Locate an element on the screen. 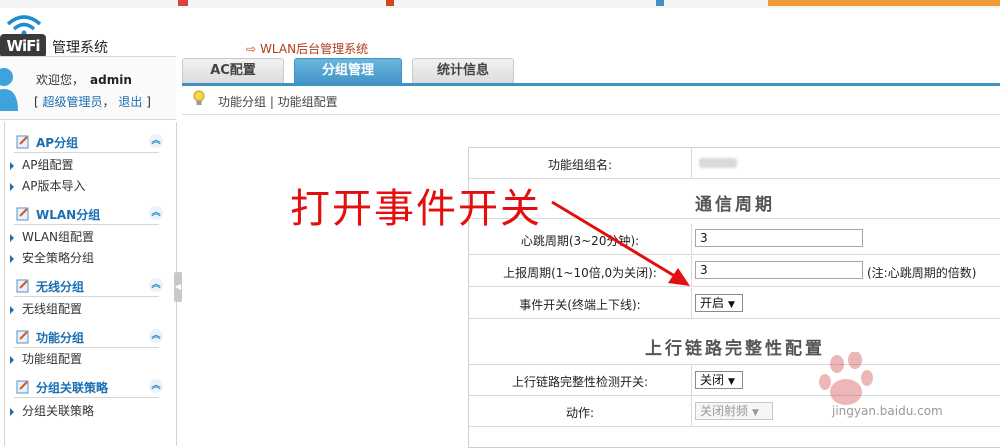 Image resolution: width=1000 pixels, height=448 pixels. user-panel: 欢迎您， admin [ 超级管理员， 退出 ] is located at coordinates (88, 88).